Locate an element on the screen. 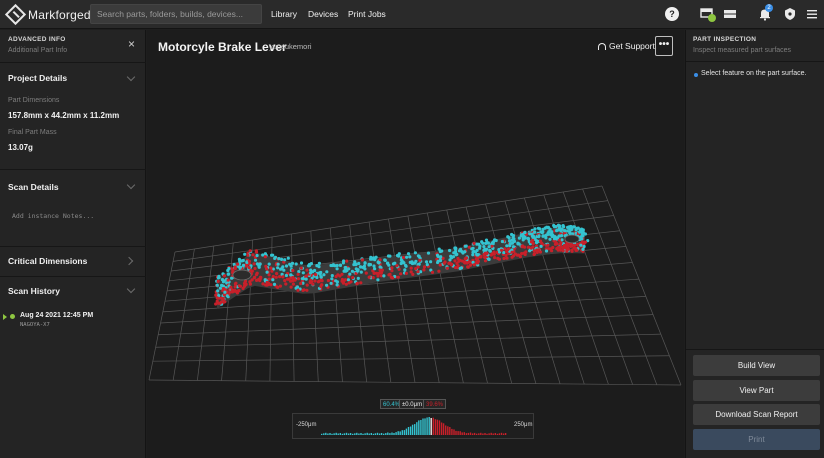  histogram-bars is located at coordinates (414, 426).